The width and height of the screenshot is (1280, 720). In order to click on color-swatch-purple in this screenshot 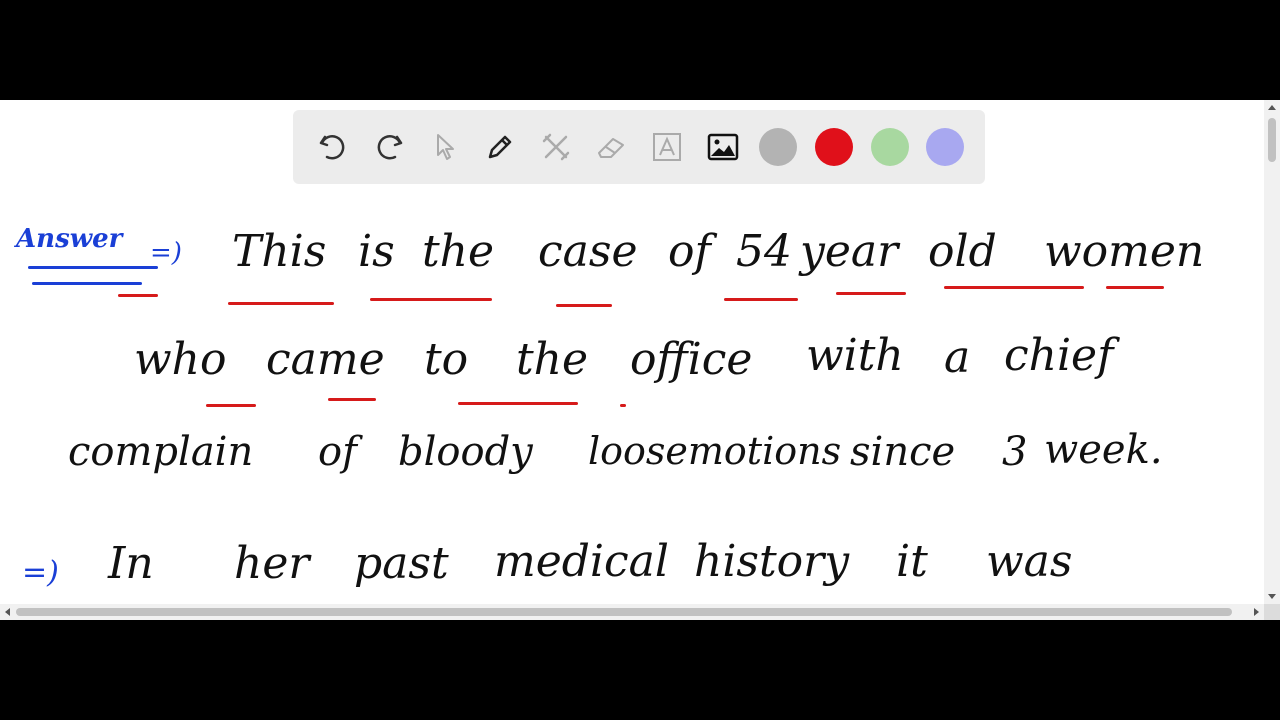, I will do `click(945, 147)`.